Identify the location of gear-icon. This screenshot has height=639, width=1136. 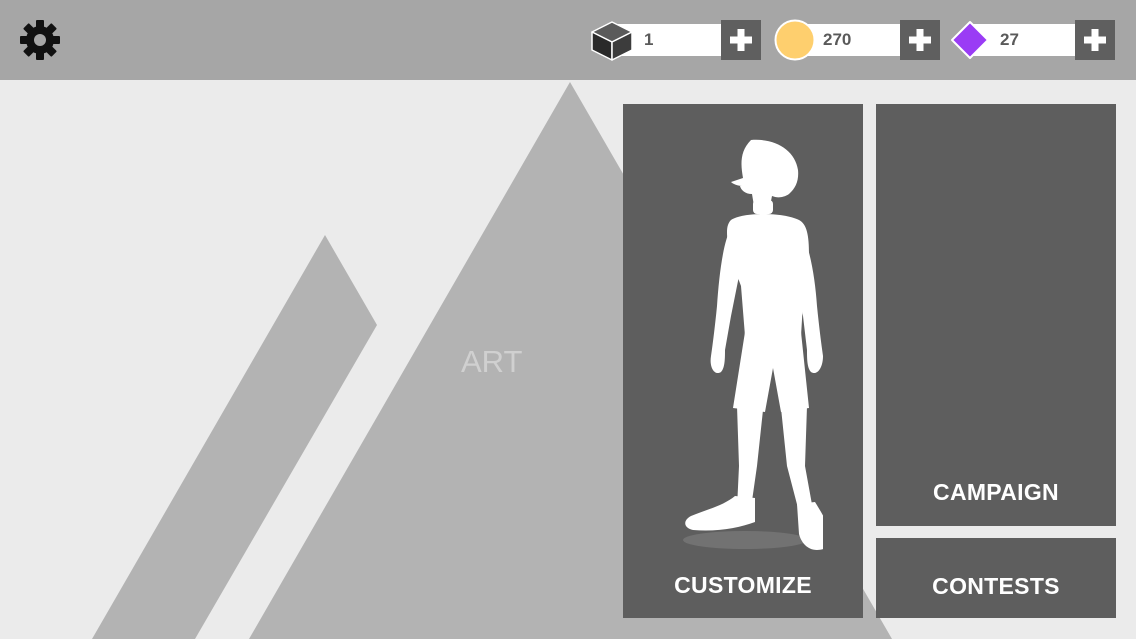
(40, 40).